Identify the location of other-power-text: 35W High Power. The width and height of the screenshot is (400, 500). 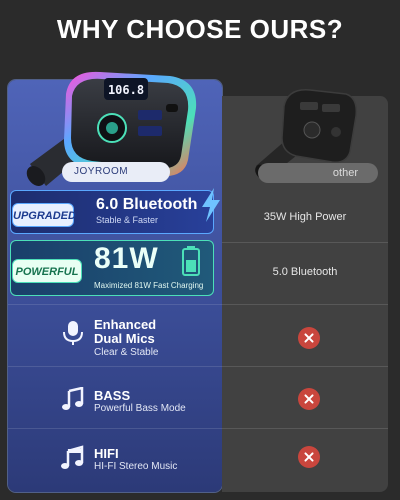
(305, 217).